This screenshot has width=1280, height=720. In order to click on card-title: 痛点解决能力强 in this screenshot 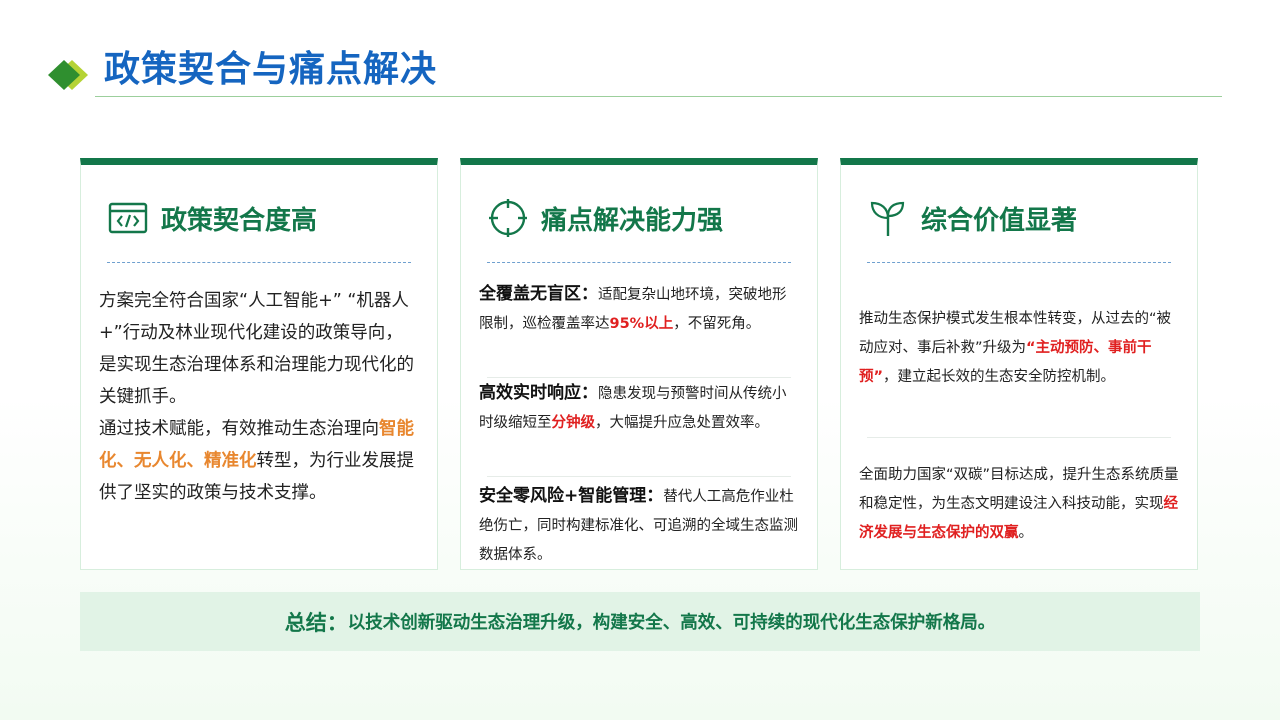, I will do `click(632, 220)`.